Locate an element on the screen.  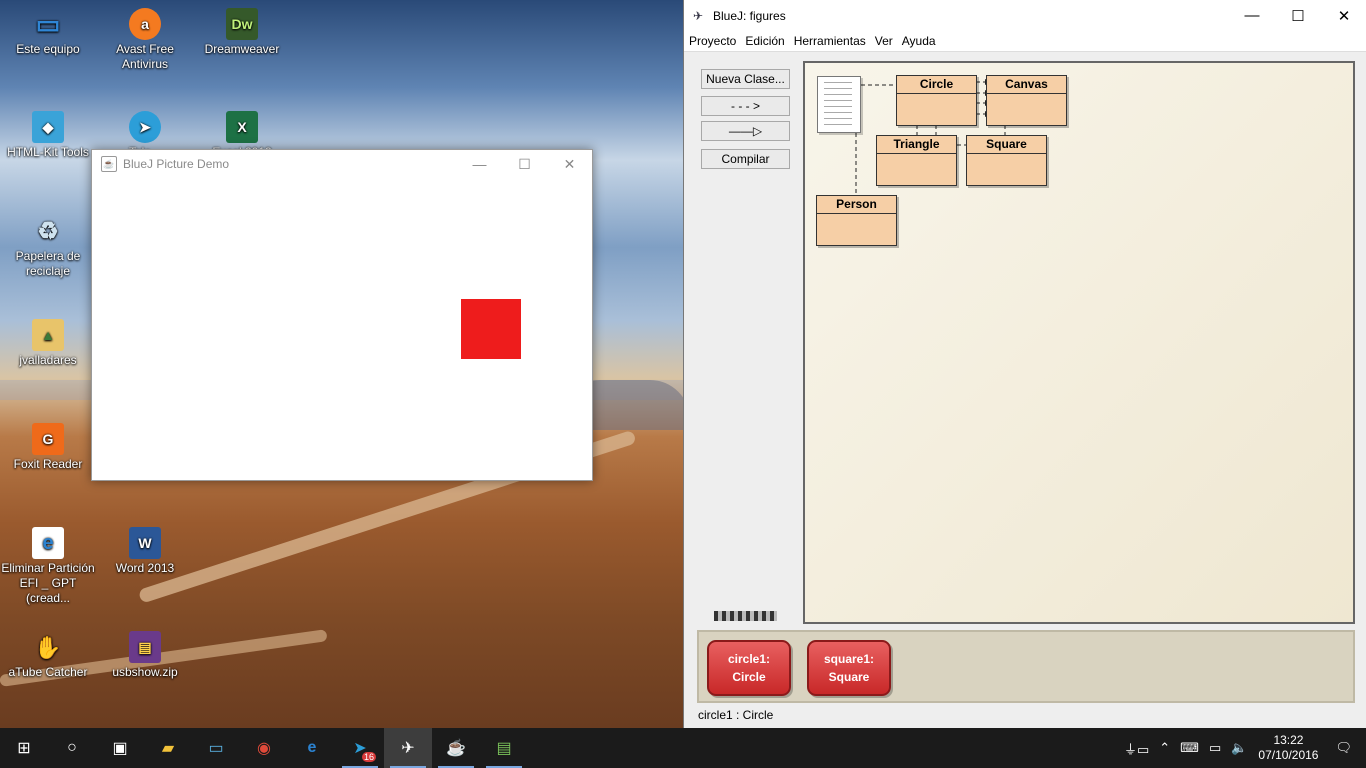
status-bar-text: circle1 : Circle is located at coordinates (736, 715).